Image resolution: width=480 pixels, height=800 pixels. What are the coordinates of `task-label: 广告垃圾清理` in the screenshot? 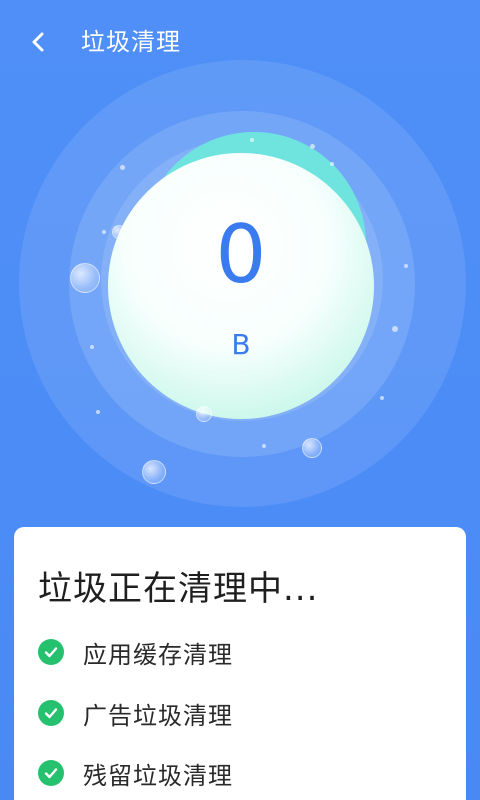 It's located at (158, 715).